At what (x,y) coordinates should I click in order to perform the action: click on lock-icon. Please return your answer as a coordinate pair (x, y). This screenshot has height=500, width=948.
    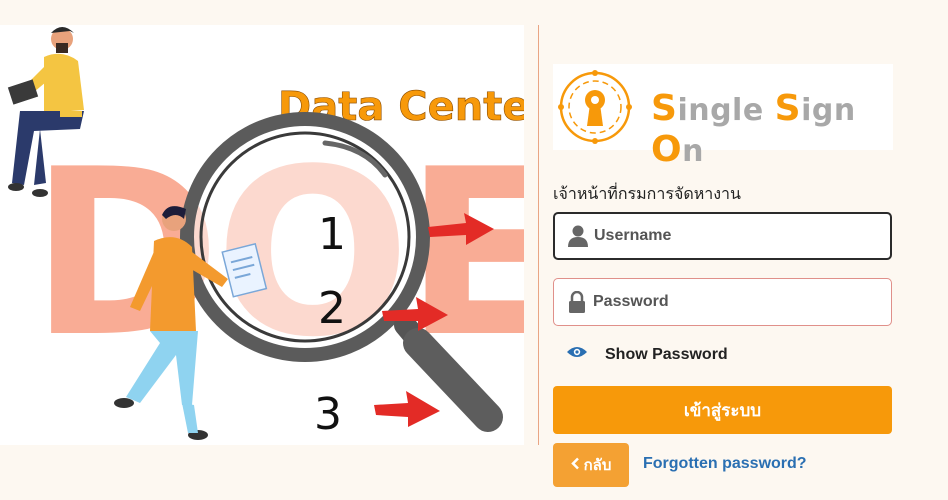
    Looking at the image, I should click on (577, 302).